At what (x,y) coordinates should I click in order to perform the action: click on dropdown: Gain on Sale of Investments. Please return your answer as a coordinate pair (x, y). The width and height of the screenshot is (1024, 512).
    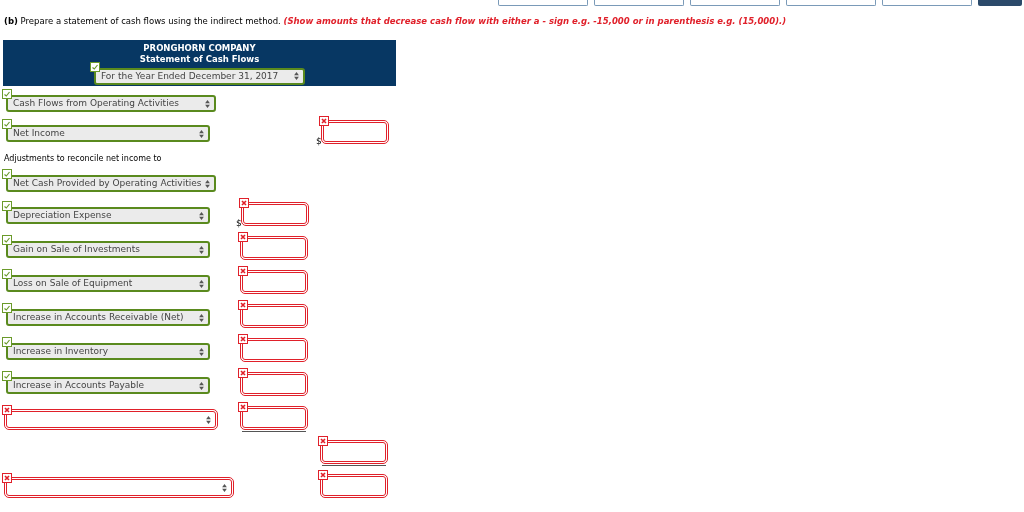
    Looking at the image, I should click on (108, 250).